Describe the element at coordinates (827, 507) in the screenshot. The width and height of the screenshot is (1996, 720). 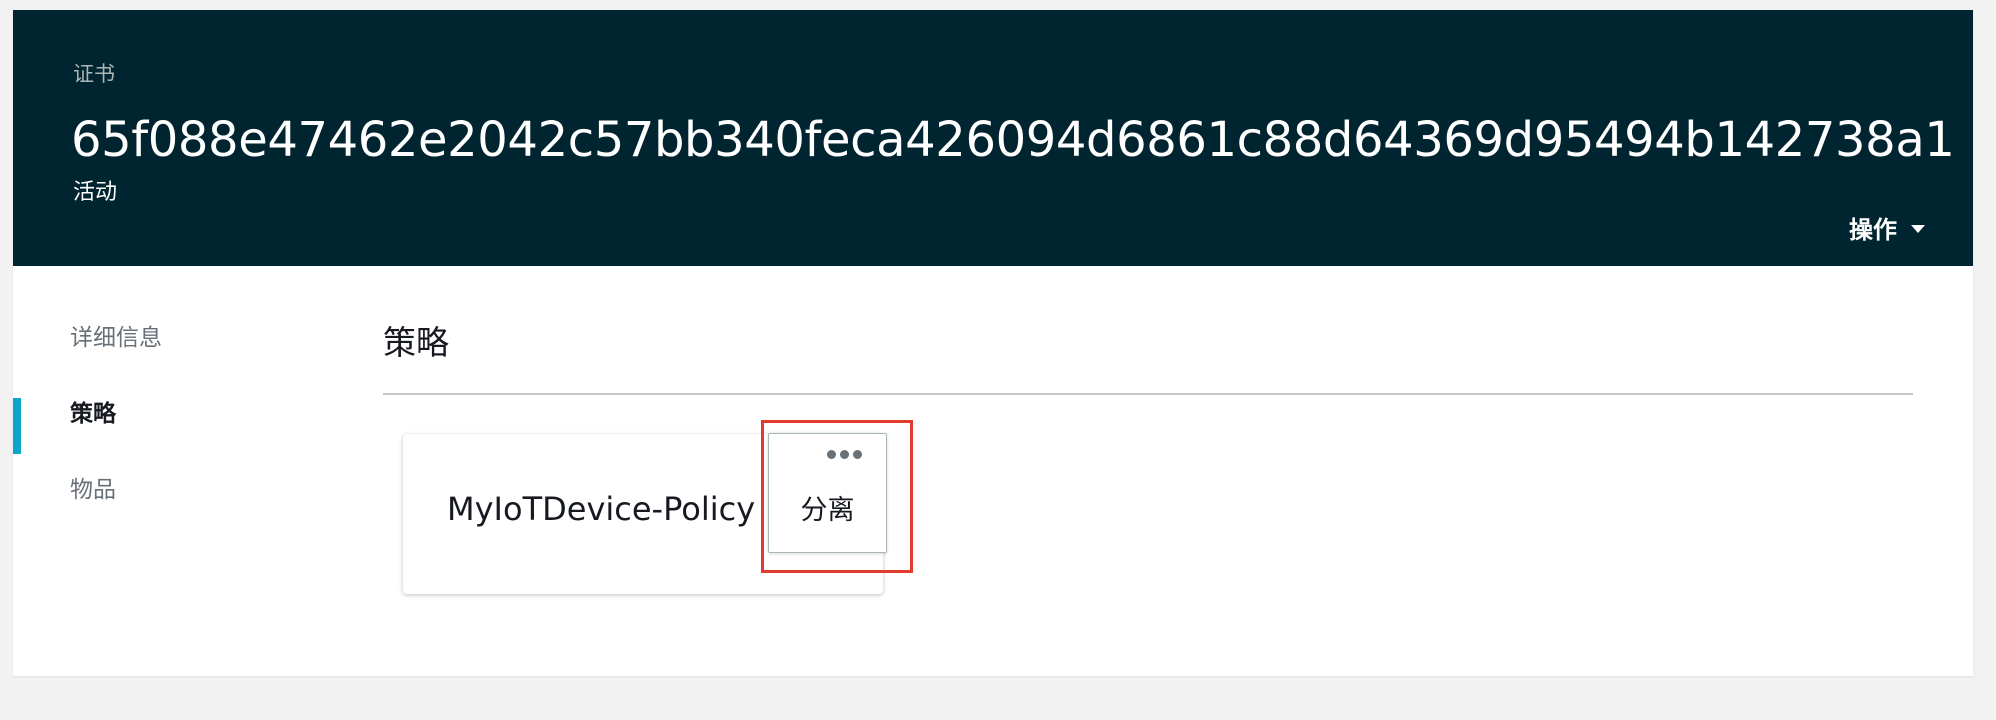
I see `detach-menu-item: 分离` at that location.